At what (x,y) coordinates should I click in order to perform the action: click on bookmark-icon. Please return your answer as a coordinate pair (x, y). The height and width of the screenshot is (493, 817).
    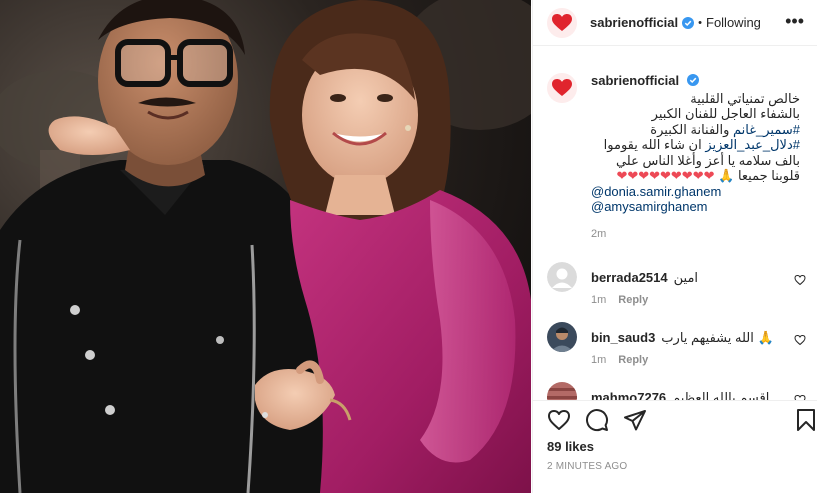
    Looking at the image, I should click on (805, 420).